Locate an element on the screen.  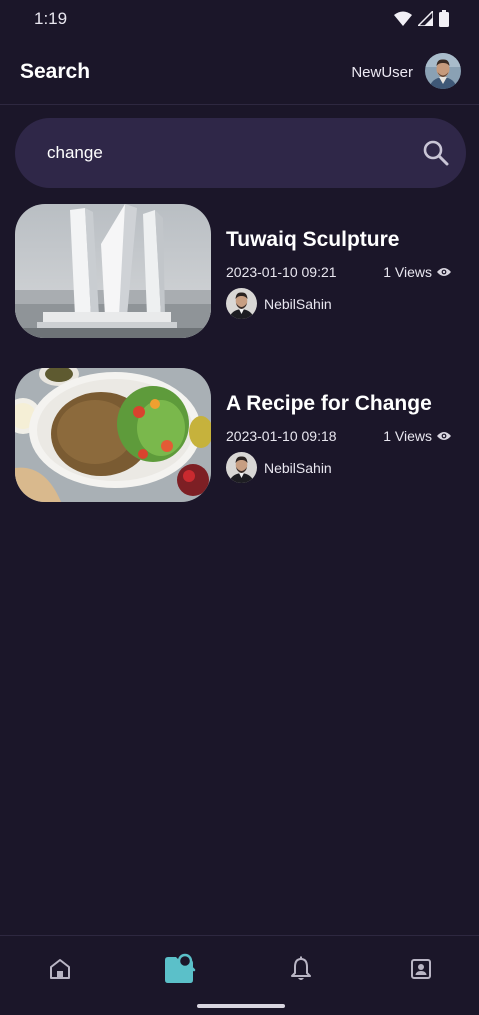
status-icons is located at coordinates (421, 20).